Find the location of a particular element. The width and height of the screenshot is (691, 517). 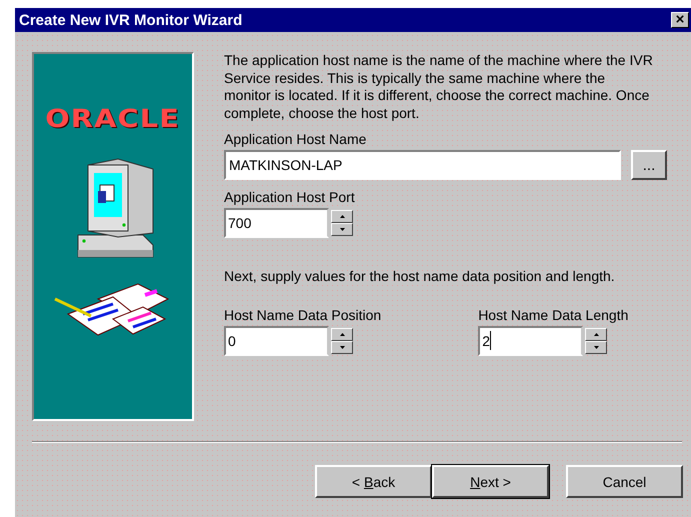

instruction-text: Next, supply values for the host name data position and length. is located at coordinates (420, 277).